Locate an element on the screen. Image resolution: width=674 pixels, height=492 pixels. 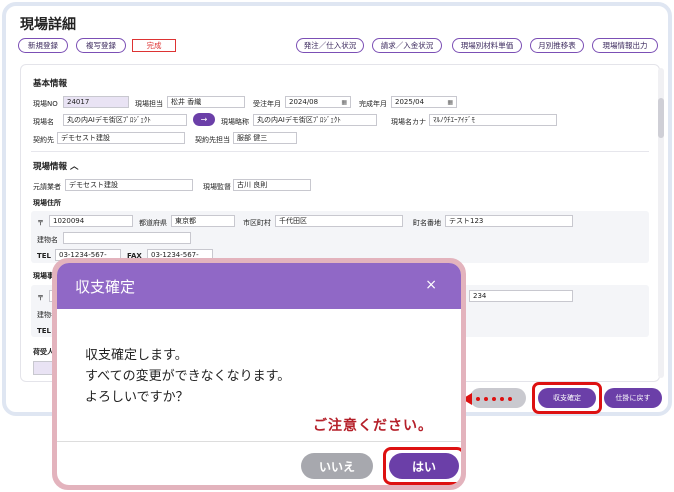
site-name-field: 丸の内AIデモ街区ﾌﾟﾛｼﾞｪｸﾄ is located at coordinates (125, 120).